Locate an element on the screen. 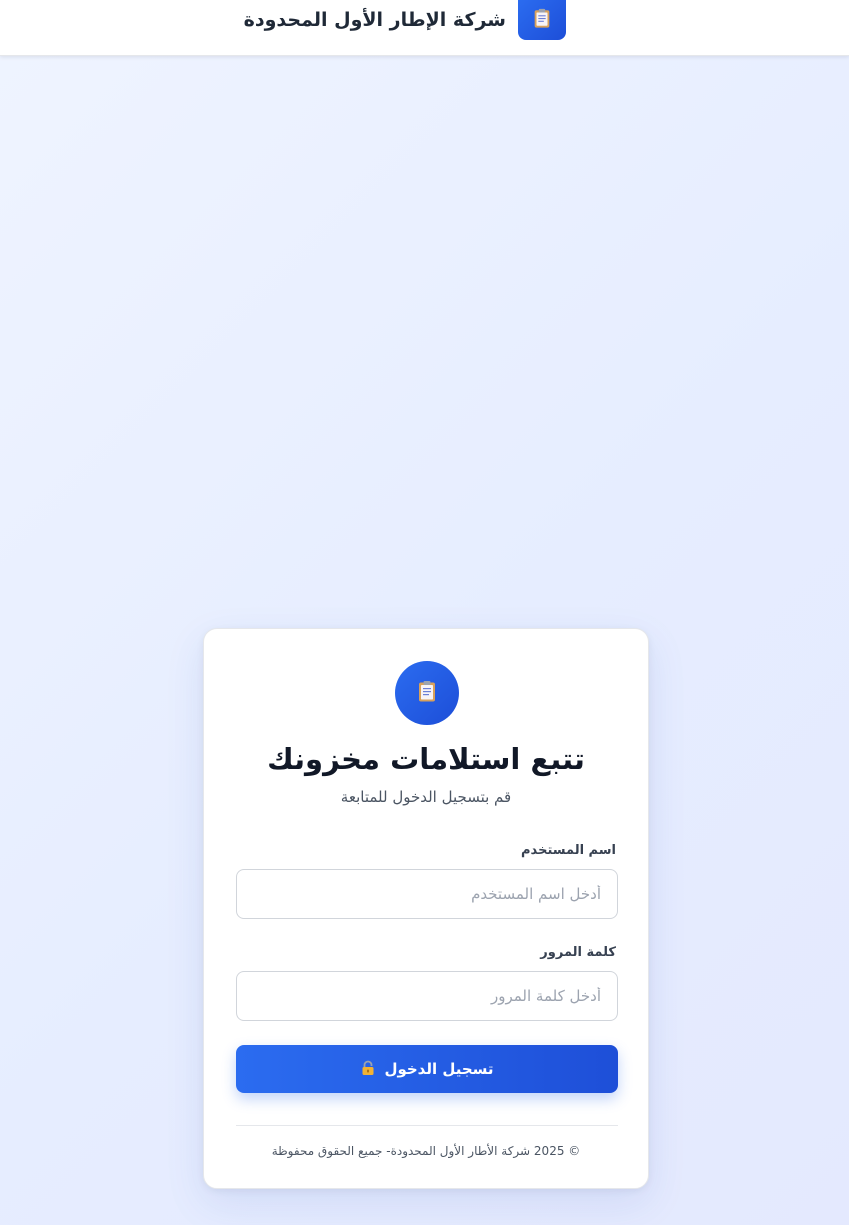 Image resolution: width=849 pixels, height=1225 pixels. company-name: شركة الإطار الأول المحدودة is located at coordinates (374, 20).